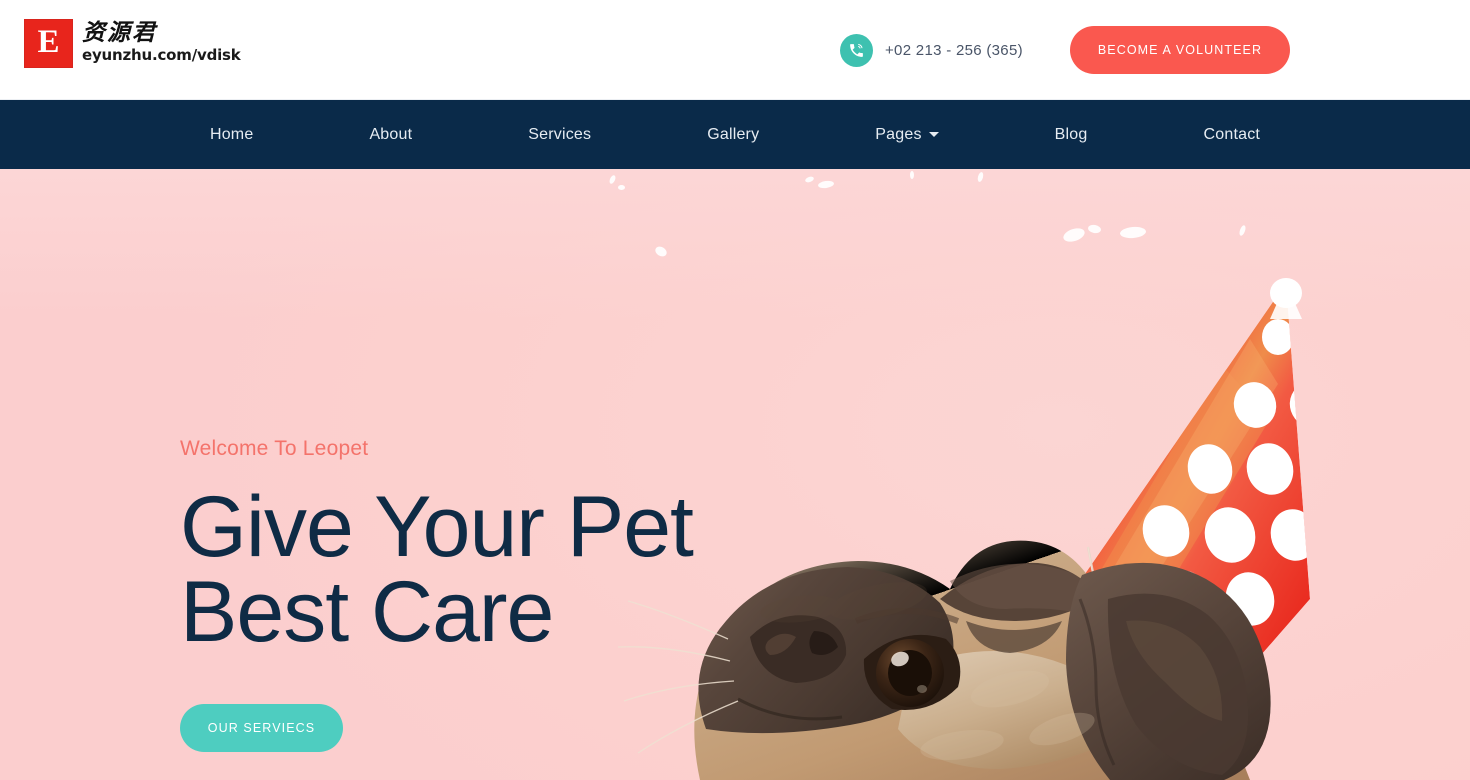  I want to click on logo-letter: E, so click(48, 42).